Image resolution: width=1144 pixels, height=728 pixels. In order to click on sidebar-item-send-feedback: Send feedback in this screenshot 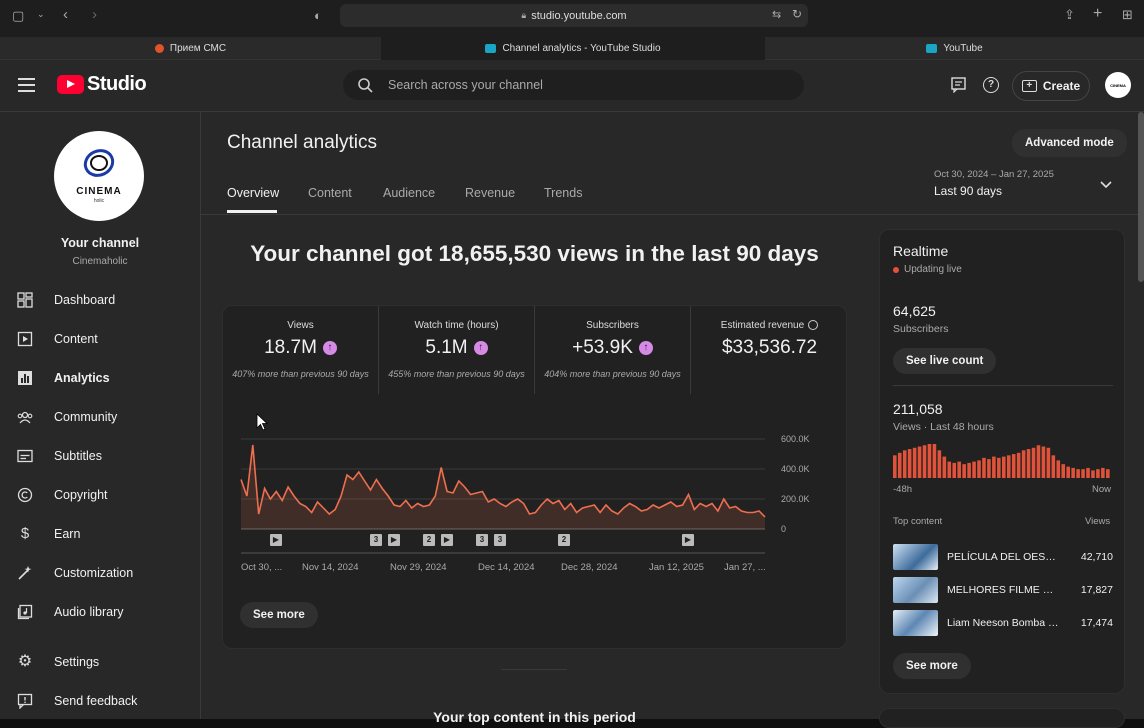, I will do `click(100, 701)`.